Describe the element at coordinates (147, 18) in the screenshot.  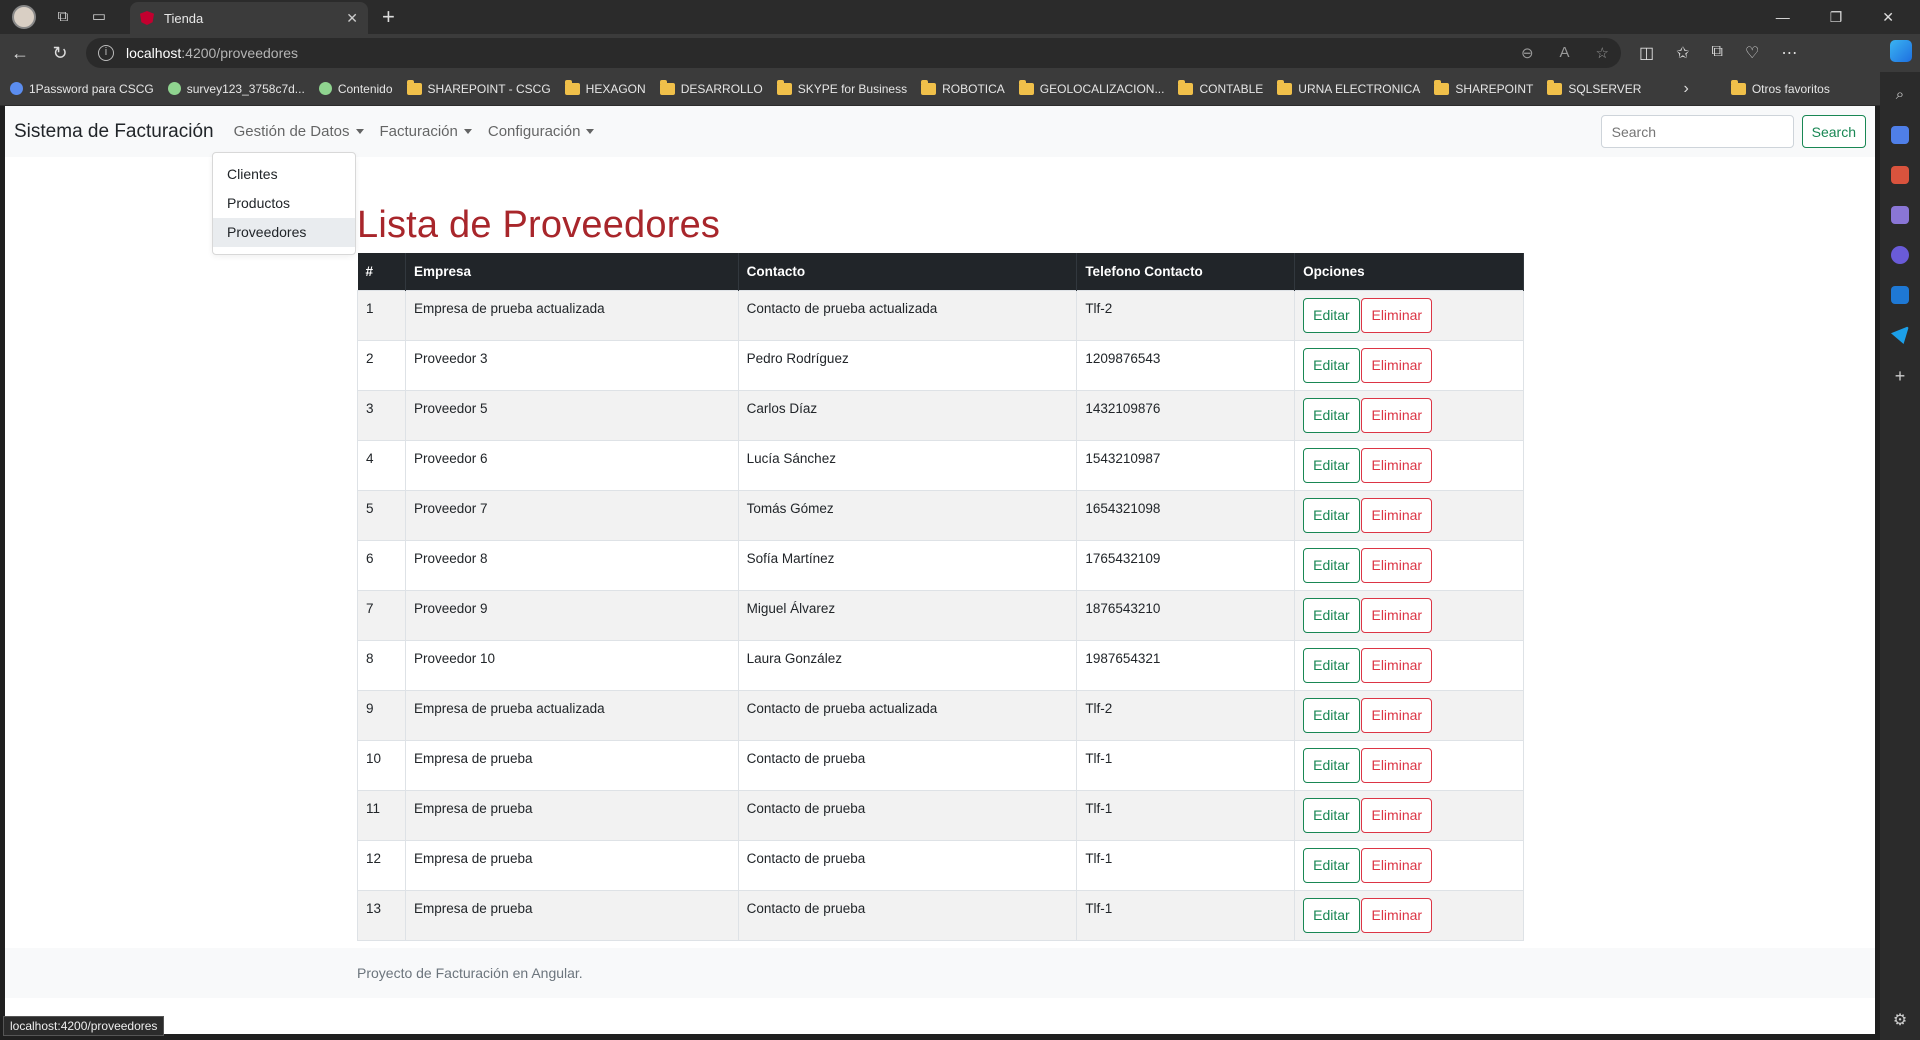
I see `angular-favicon-icon` at that location.